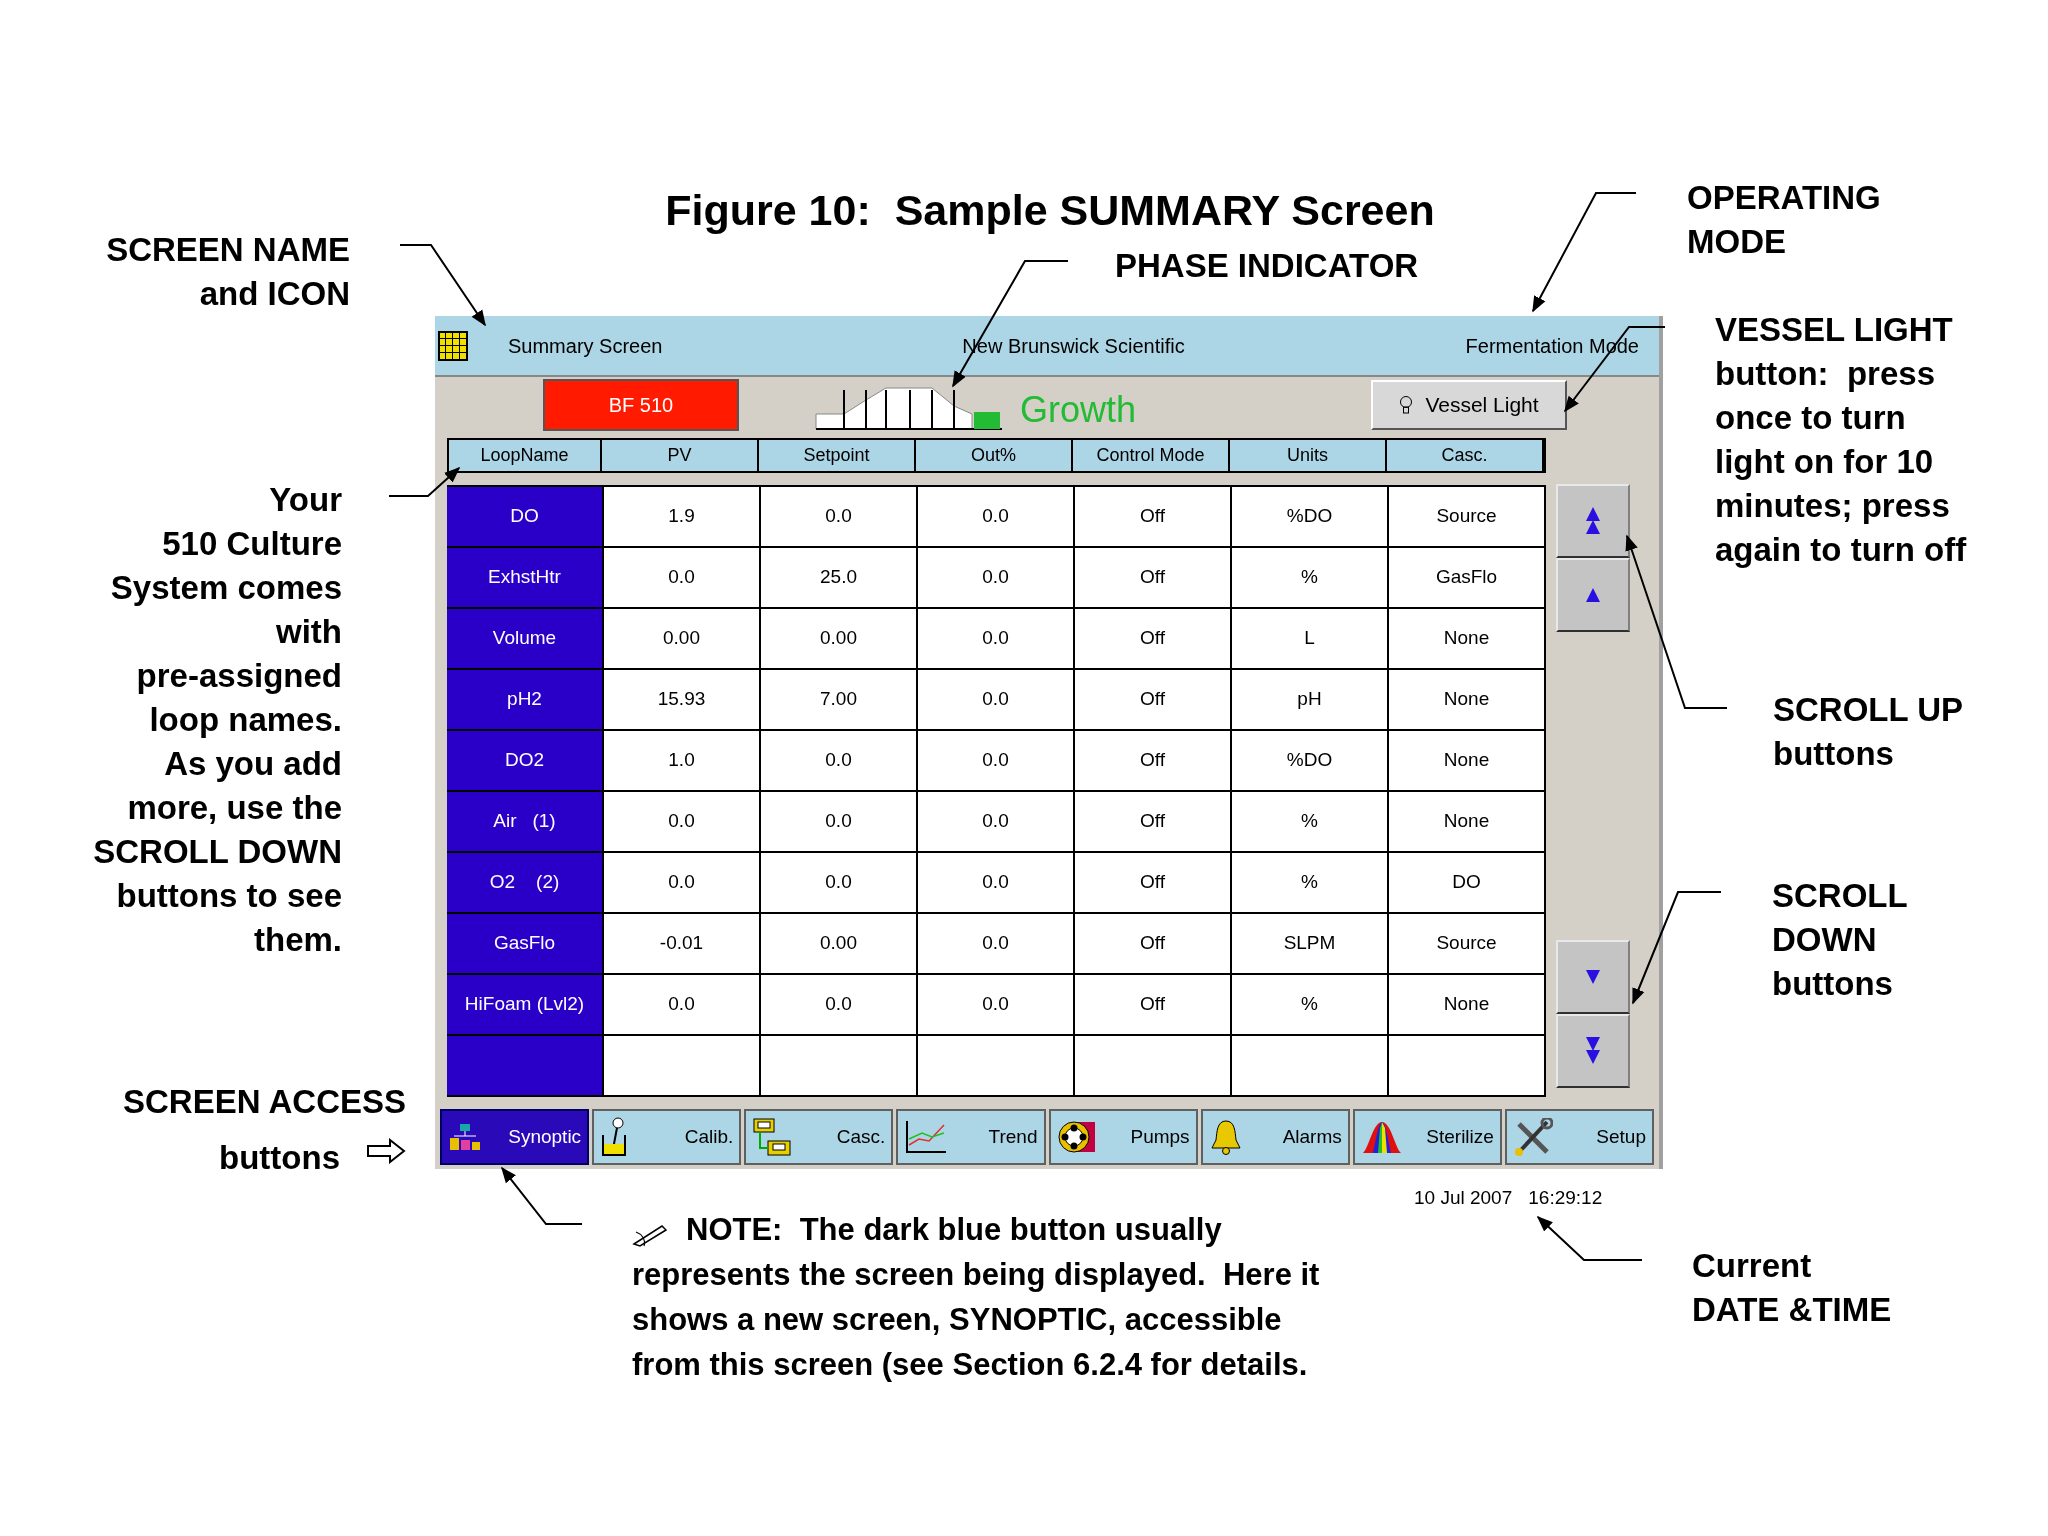 The height and width of the screenshot is (1536, 2048). Describe the element at coordinates (772, 1137) in the screenshot. I see `cascade-icon` at that location.